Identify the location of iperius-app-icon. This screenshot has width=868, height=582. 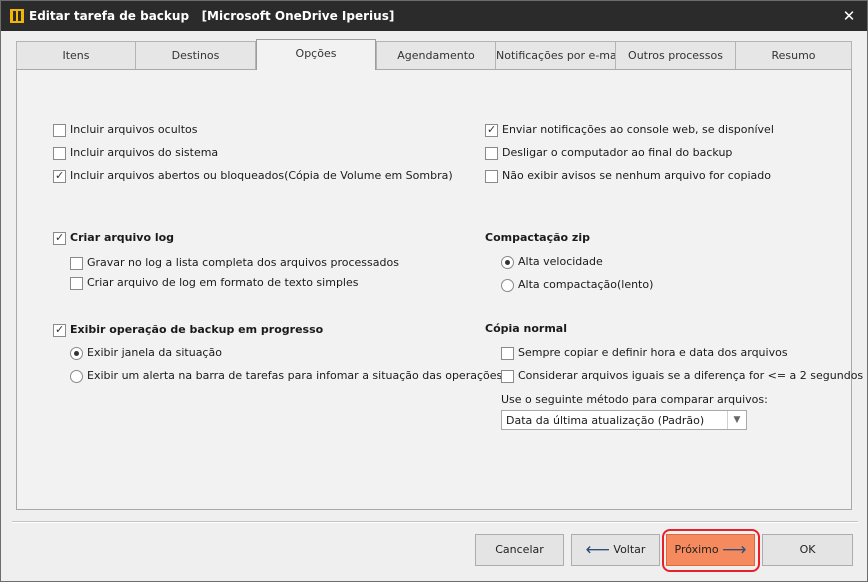
(17, 16).